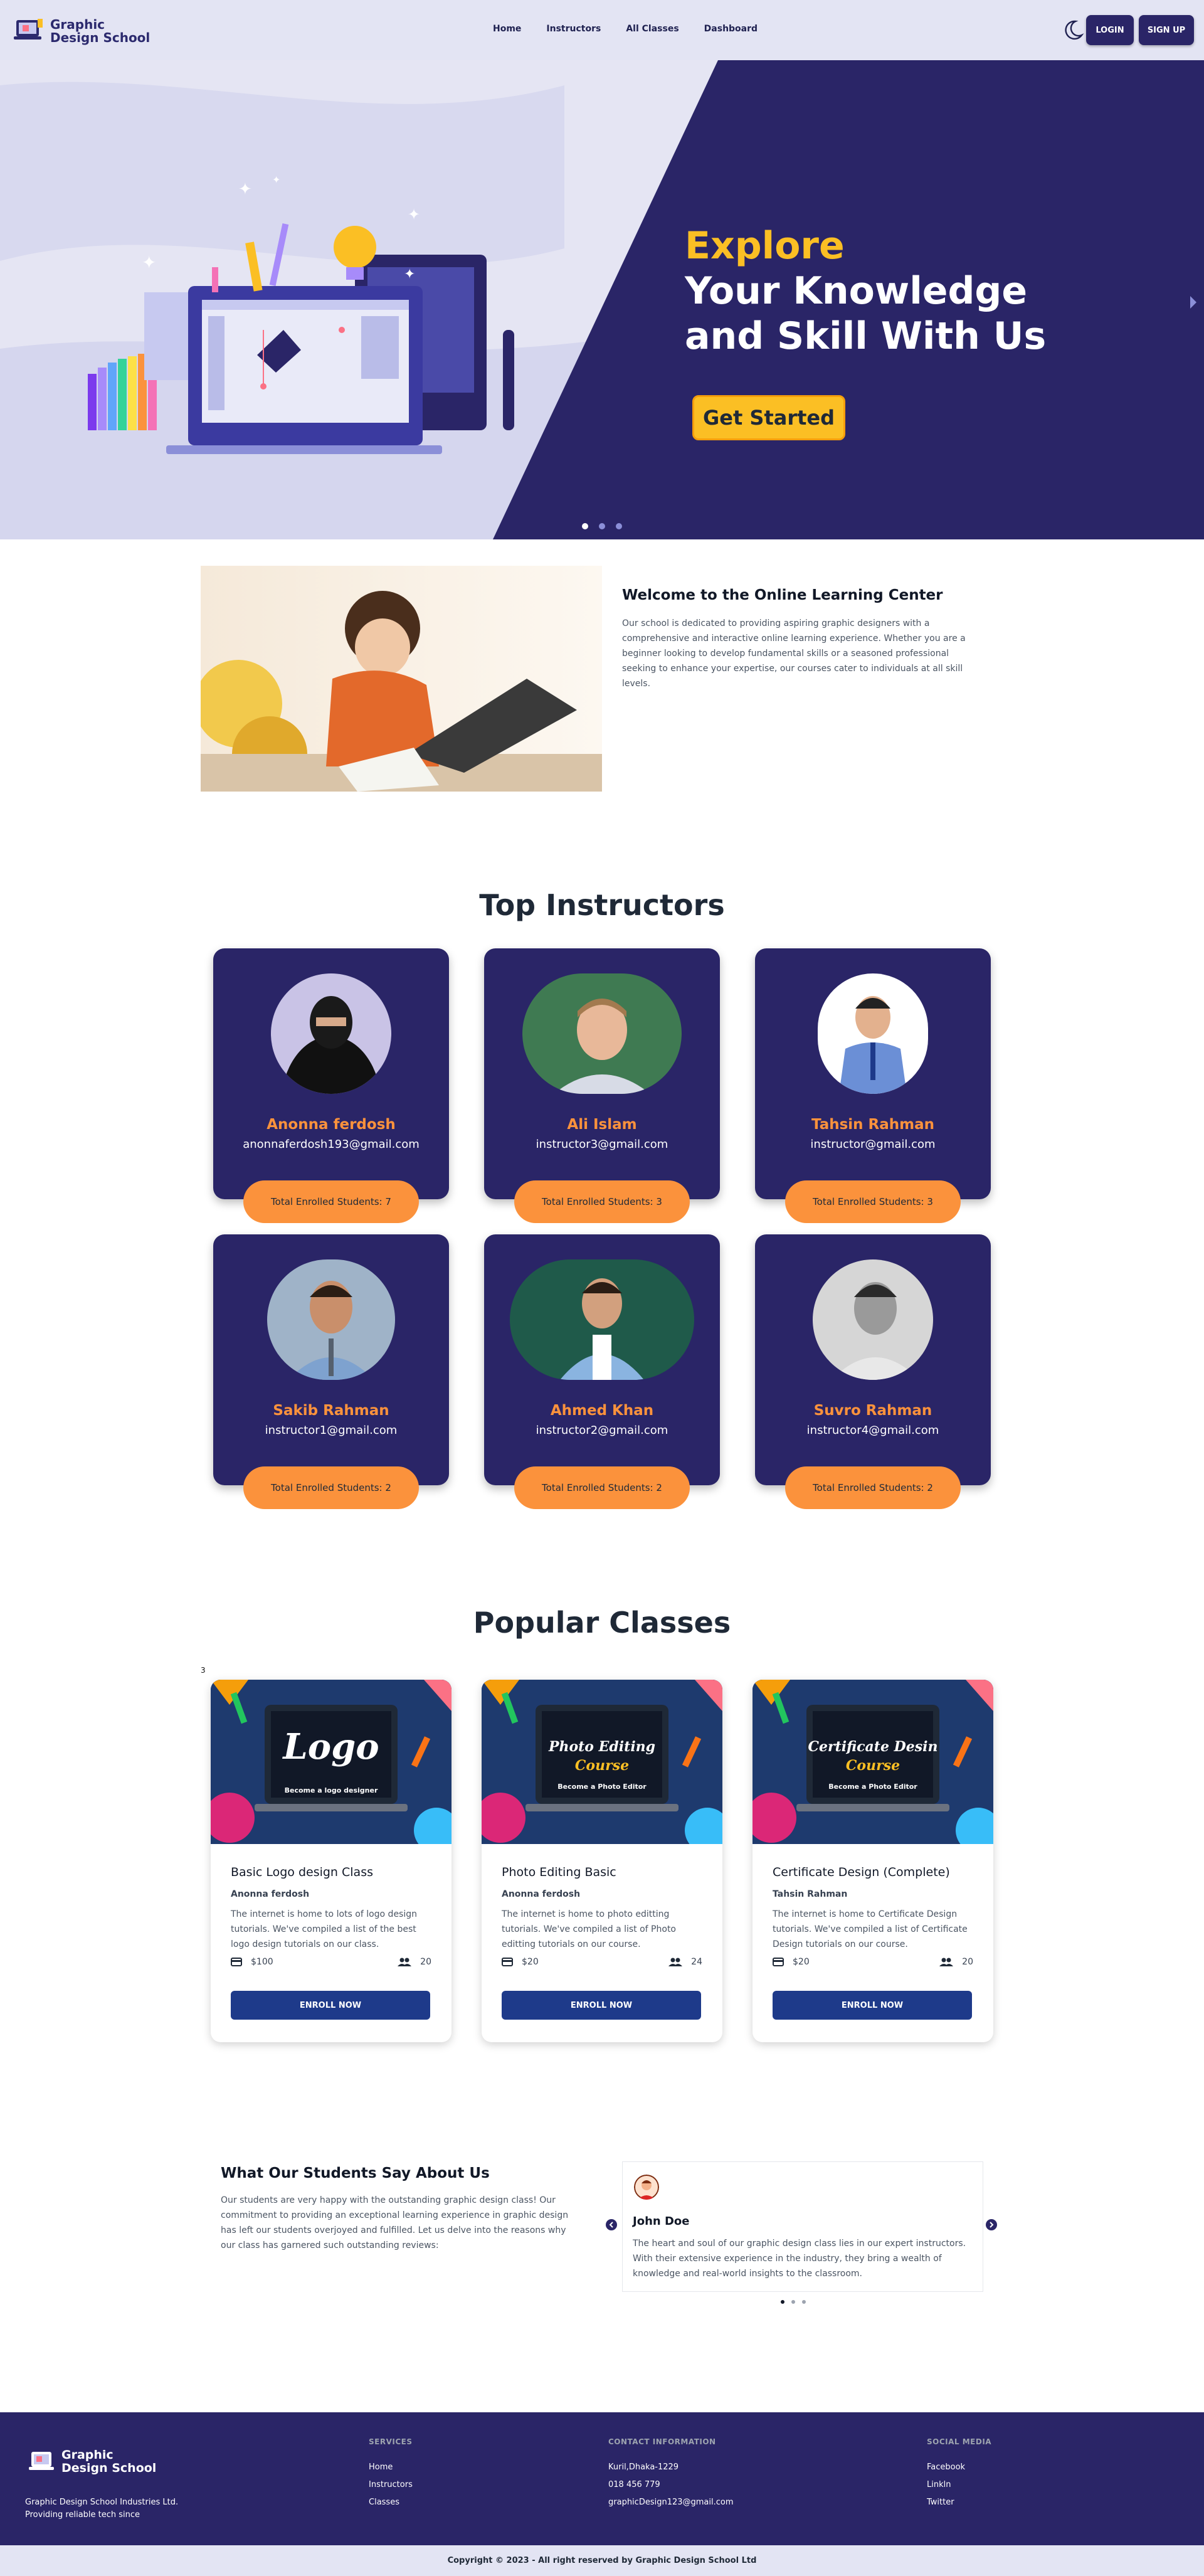 This screenshot has height=2576, width=1204. Describe the element at coordinates (685, 1962) in the screenshot. I see `class-seats: 24` at that location.